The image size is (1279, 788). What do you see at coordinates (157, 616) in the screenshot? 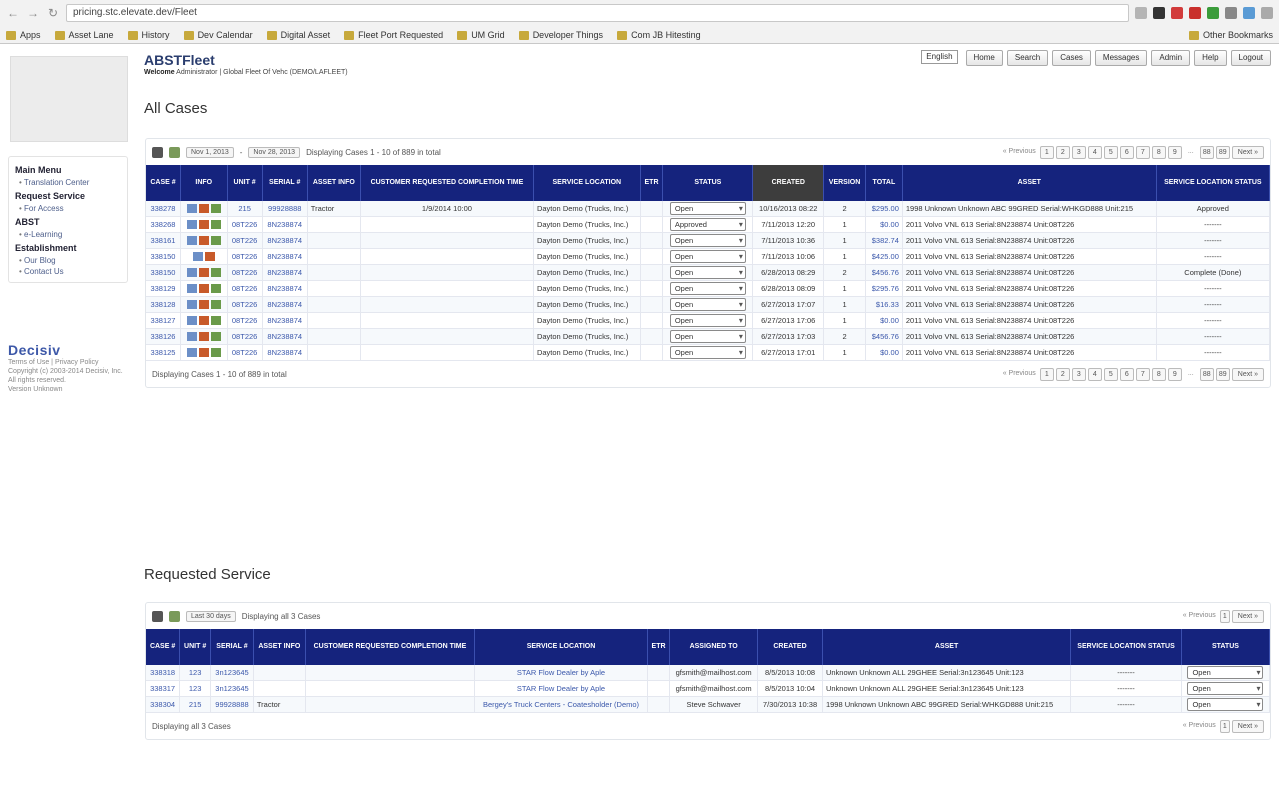
I see `settings-icon` at bounding box center [157, 616].